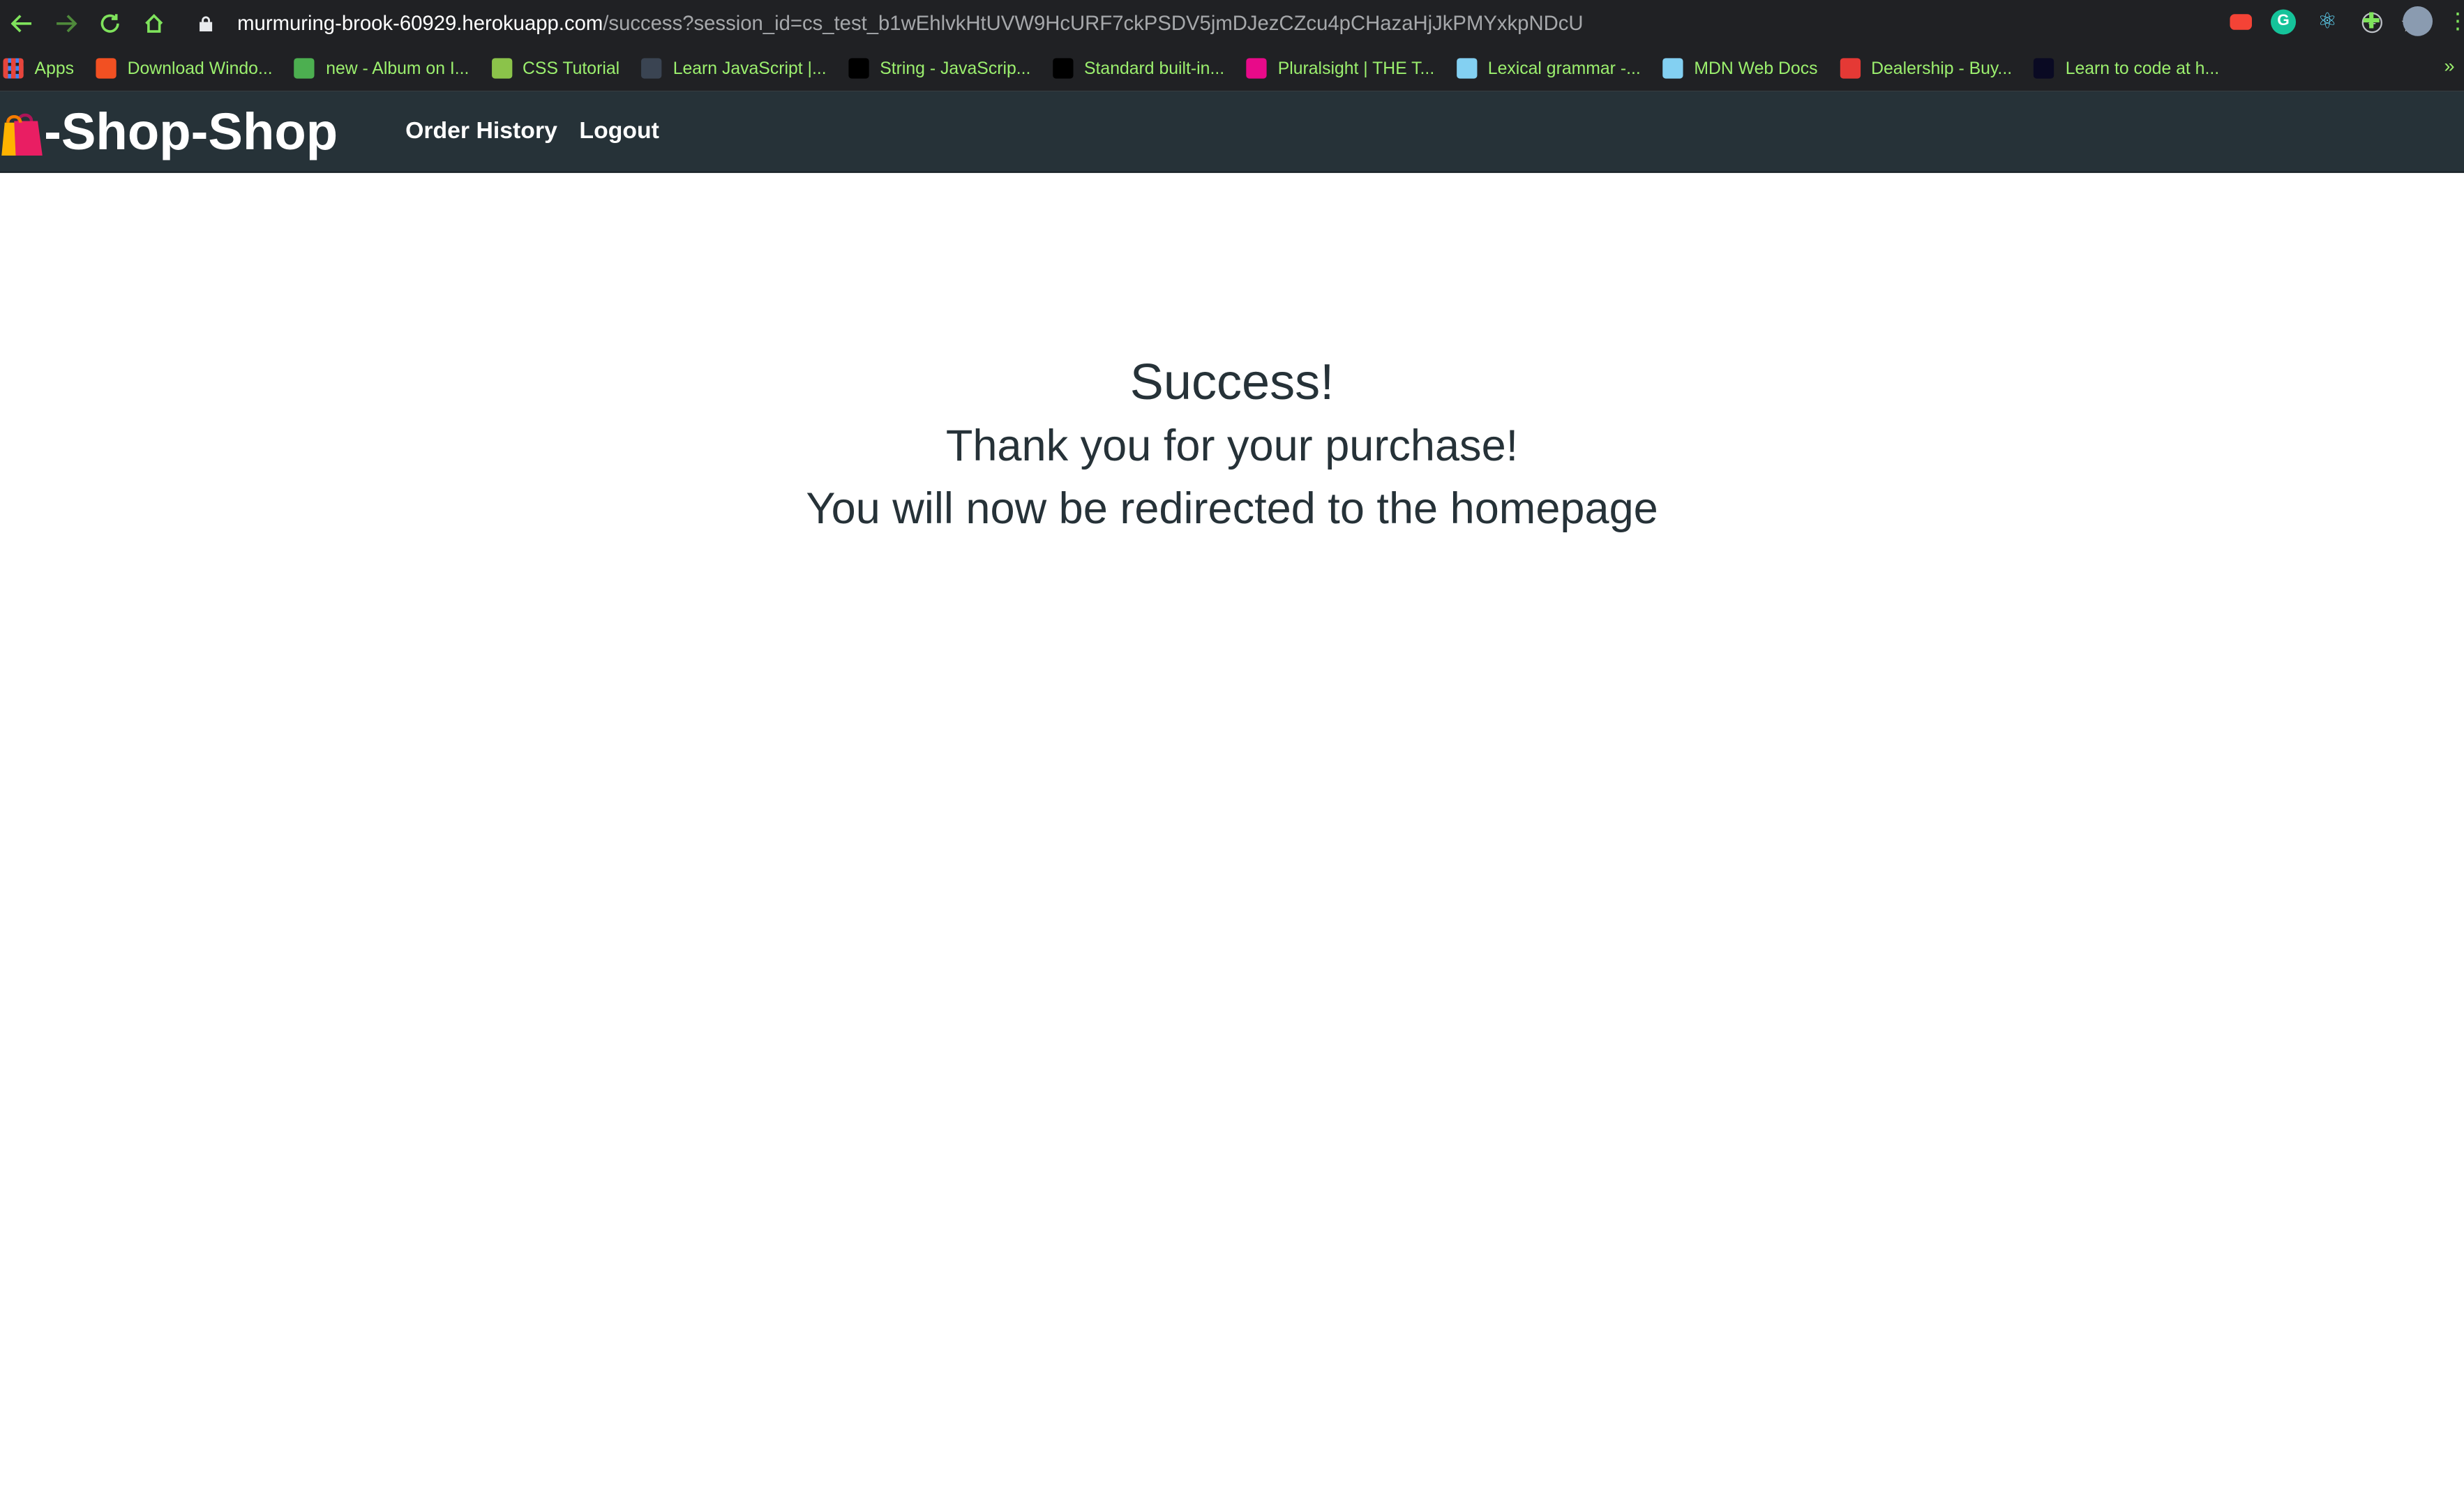 The image size is (2464, 1500). Describe the element at coordinates (1756, 68) in the screenshot. I see `bookmark-label: MDN Web Docs` at that location.